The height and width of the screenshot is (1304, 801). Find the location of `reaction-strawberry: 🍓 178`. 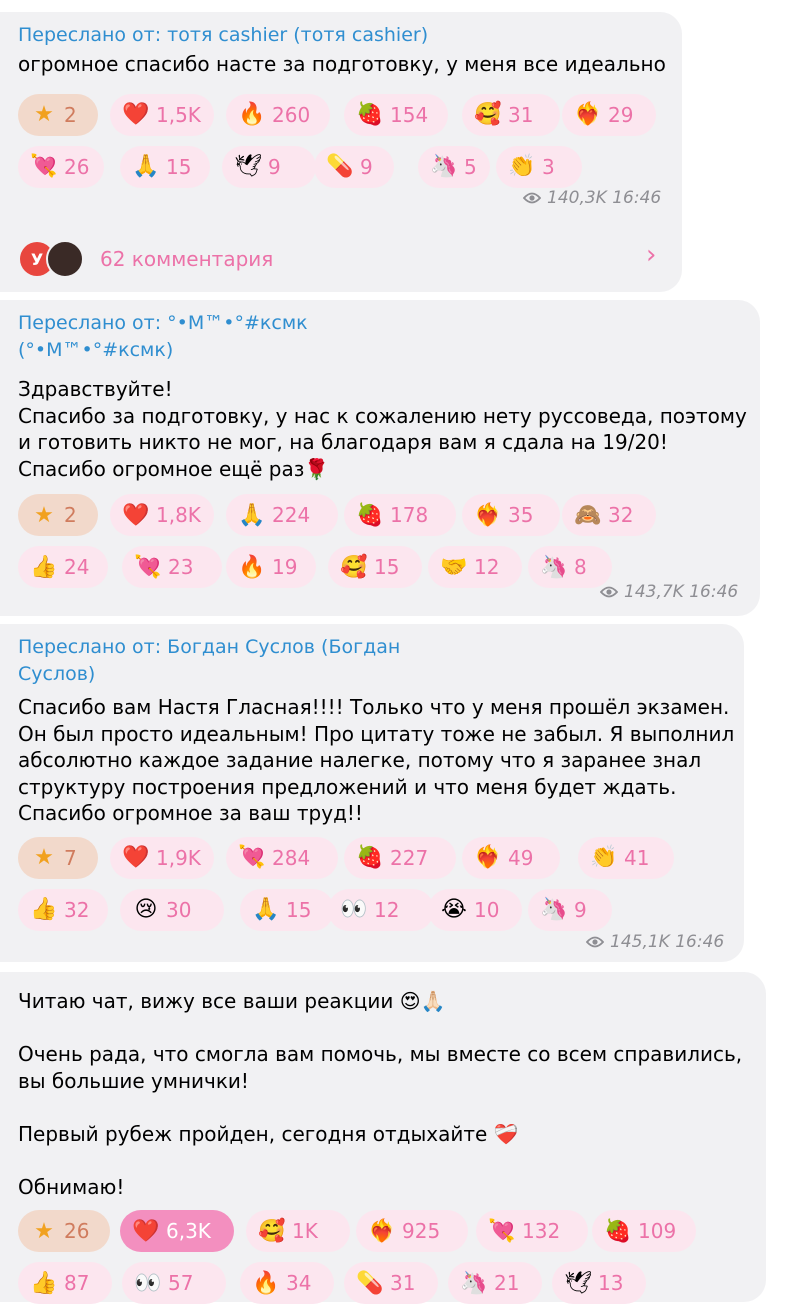

reaction-strawberry: 🍓 178 is located at coordinates (400, 515).